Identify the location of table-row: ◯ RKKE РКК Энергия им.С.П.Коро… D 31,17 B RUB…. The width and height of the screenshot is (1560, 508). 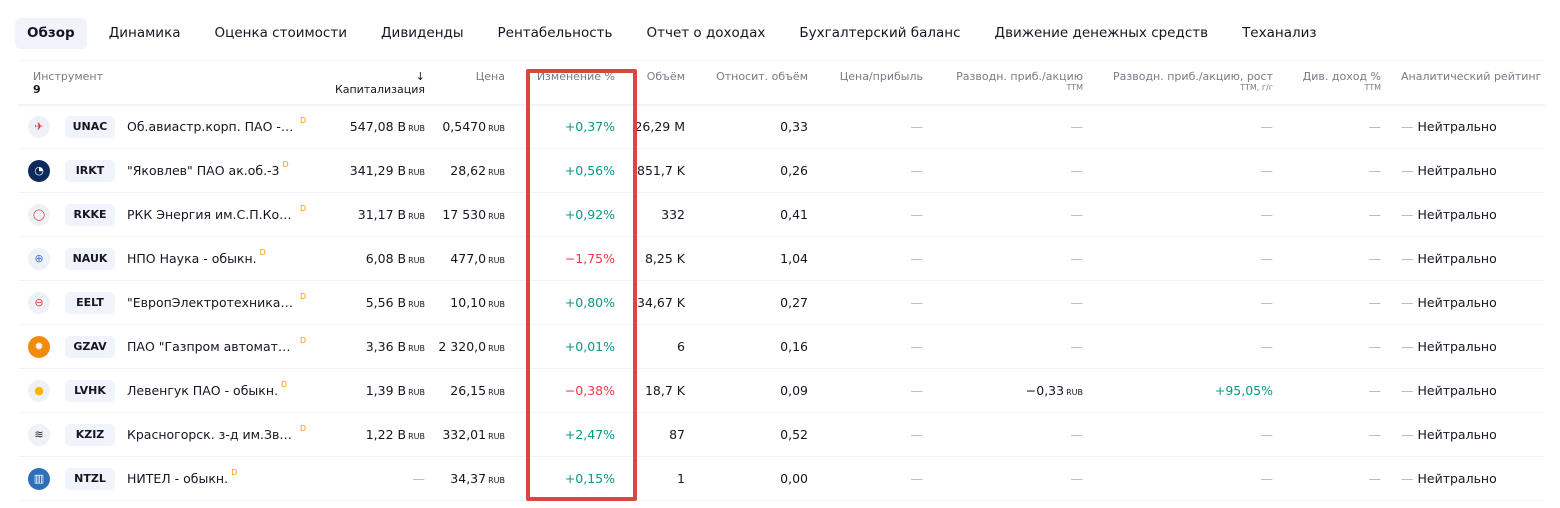
(781, 214).